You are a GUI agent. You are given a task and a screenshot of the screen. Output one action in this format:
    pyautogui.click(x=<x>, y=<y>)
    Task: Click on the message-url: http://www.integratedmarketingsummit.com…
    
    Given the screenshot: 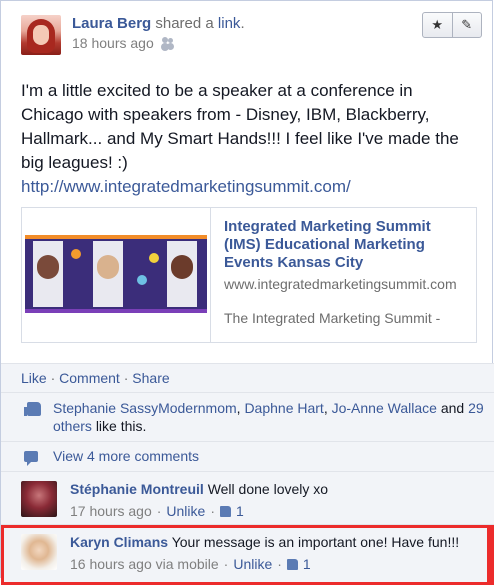 What is the action you would take?
    pyautogui.click(x=250, y=187)
    